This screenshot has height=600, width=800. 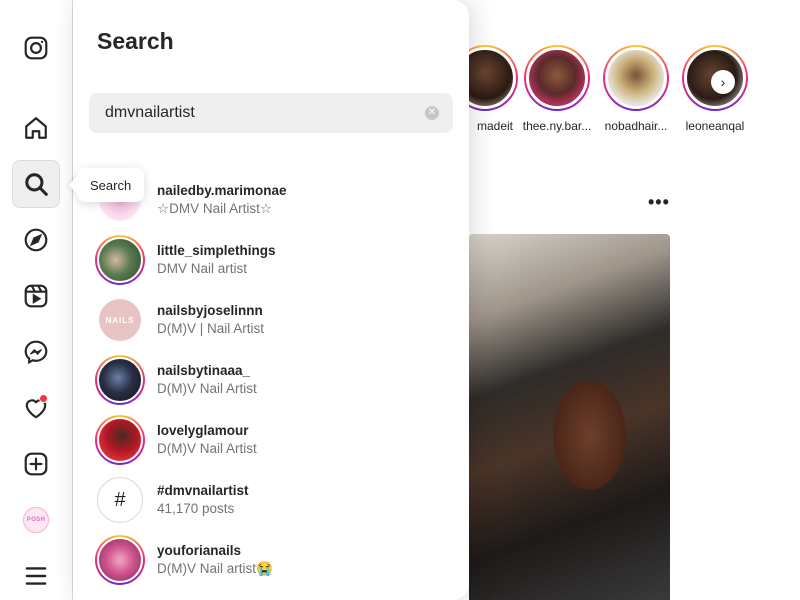 I want to click on create-icon, so click(x=36, y=464).